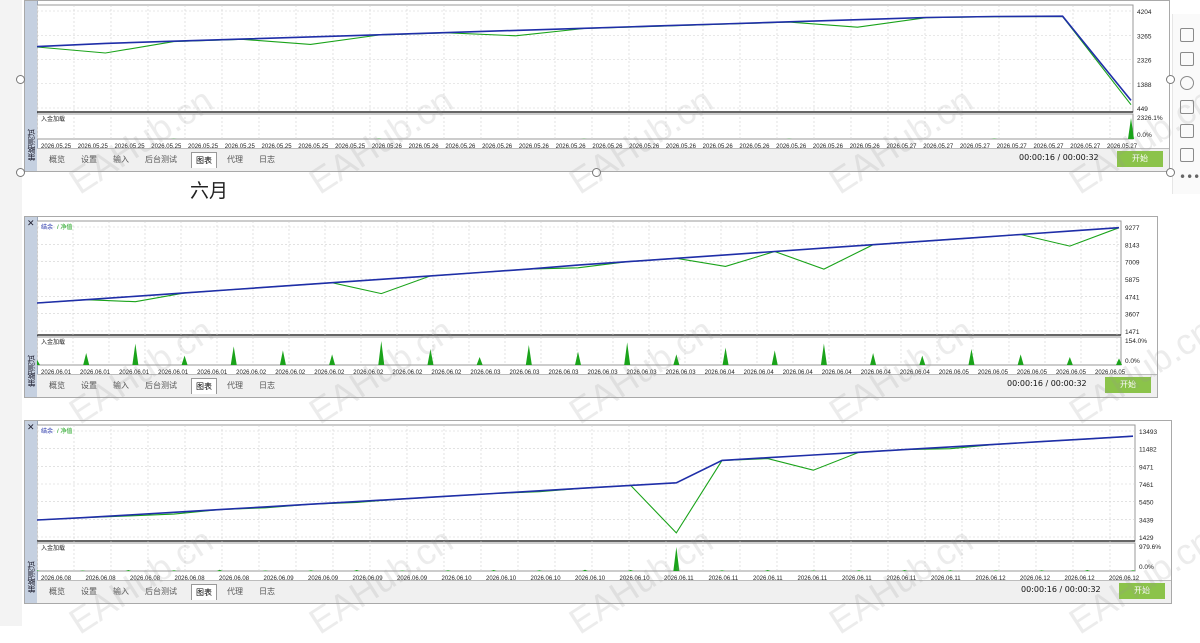  I want to click on y-tick-label: 1471, so click(1132, 332).